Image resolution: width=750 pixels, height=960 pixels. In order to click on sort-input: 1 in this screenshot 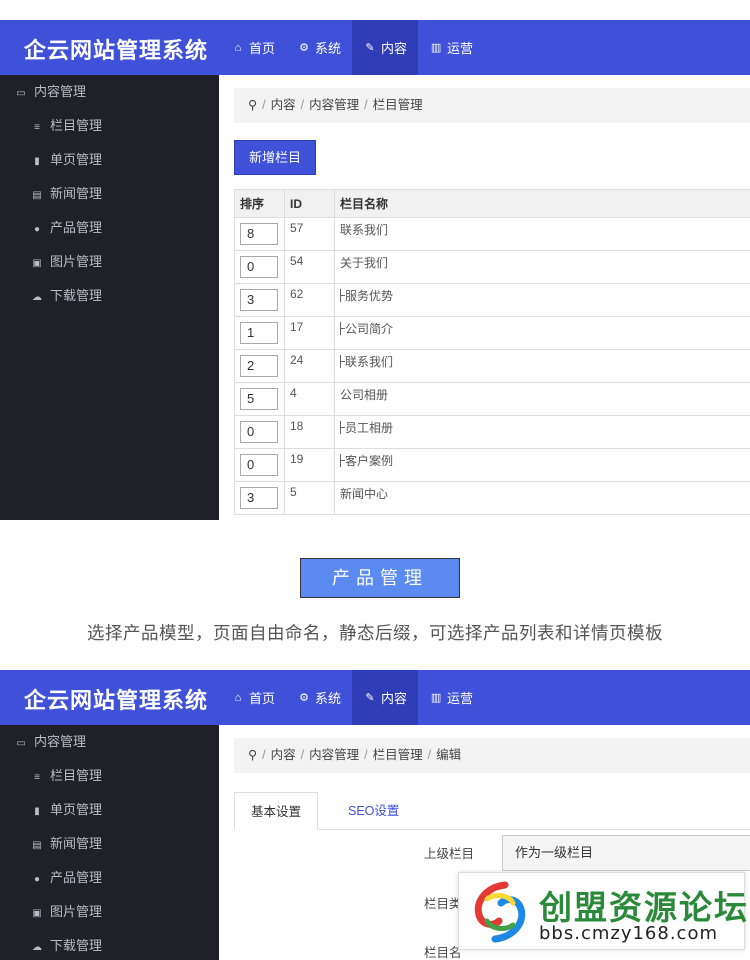, I will do `click(259, 333)`.